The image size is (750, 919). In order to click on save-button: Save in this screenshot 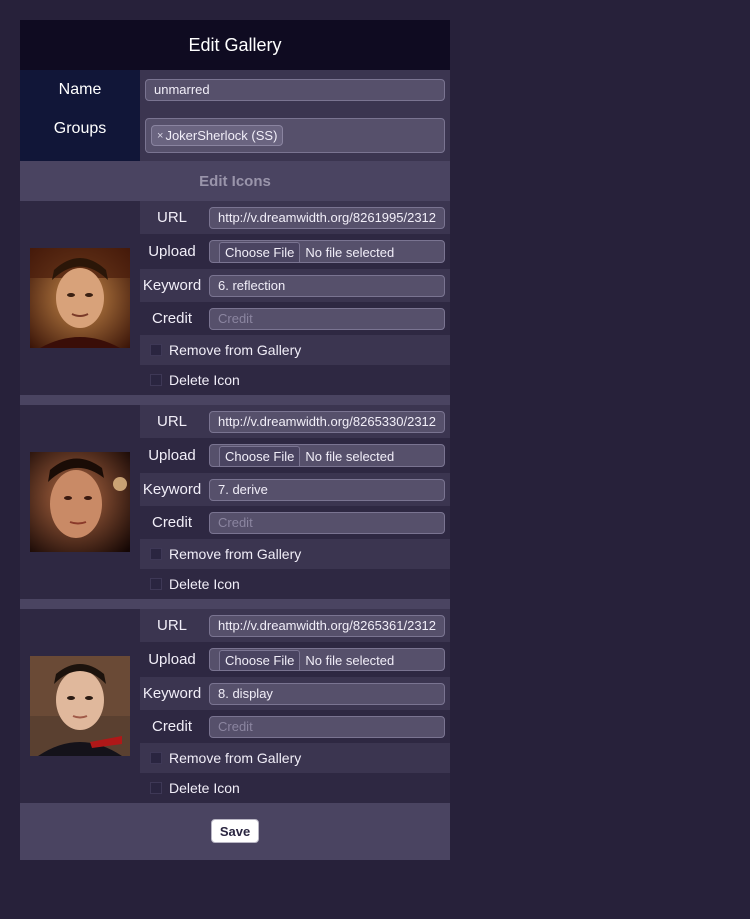, I will do `click(235, 831)`.